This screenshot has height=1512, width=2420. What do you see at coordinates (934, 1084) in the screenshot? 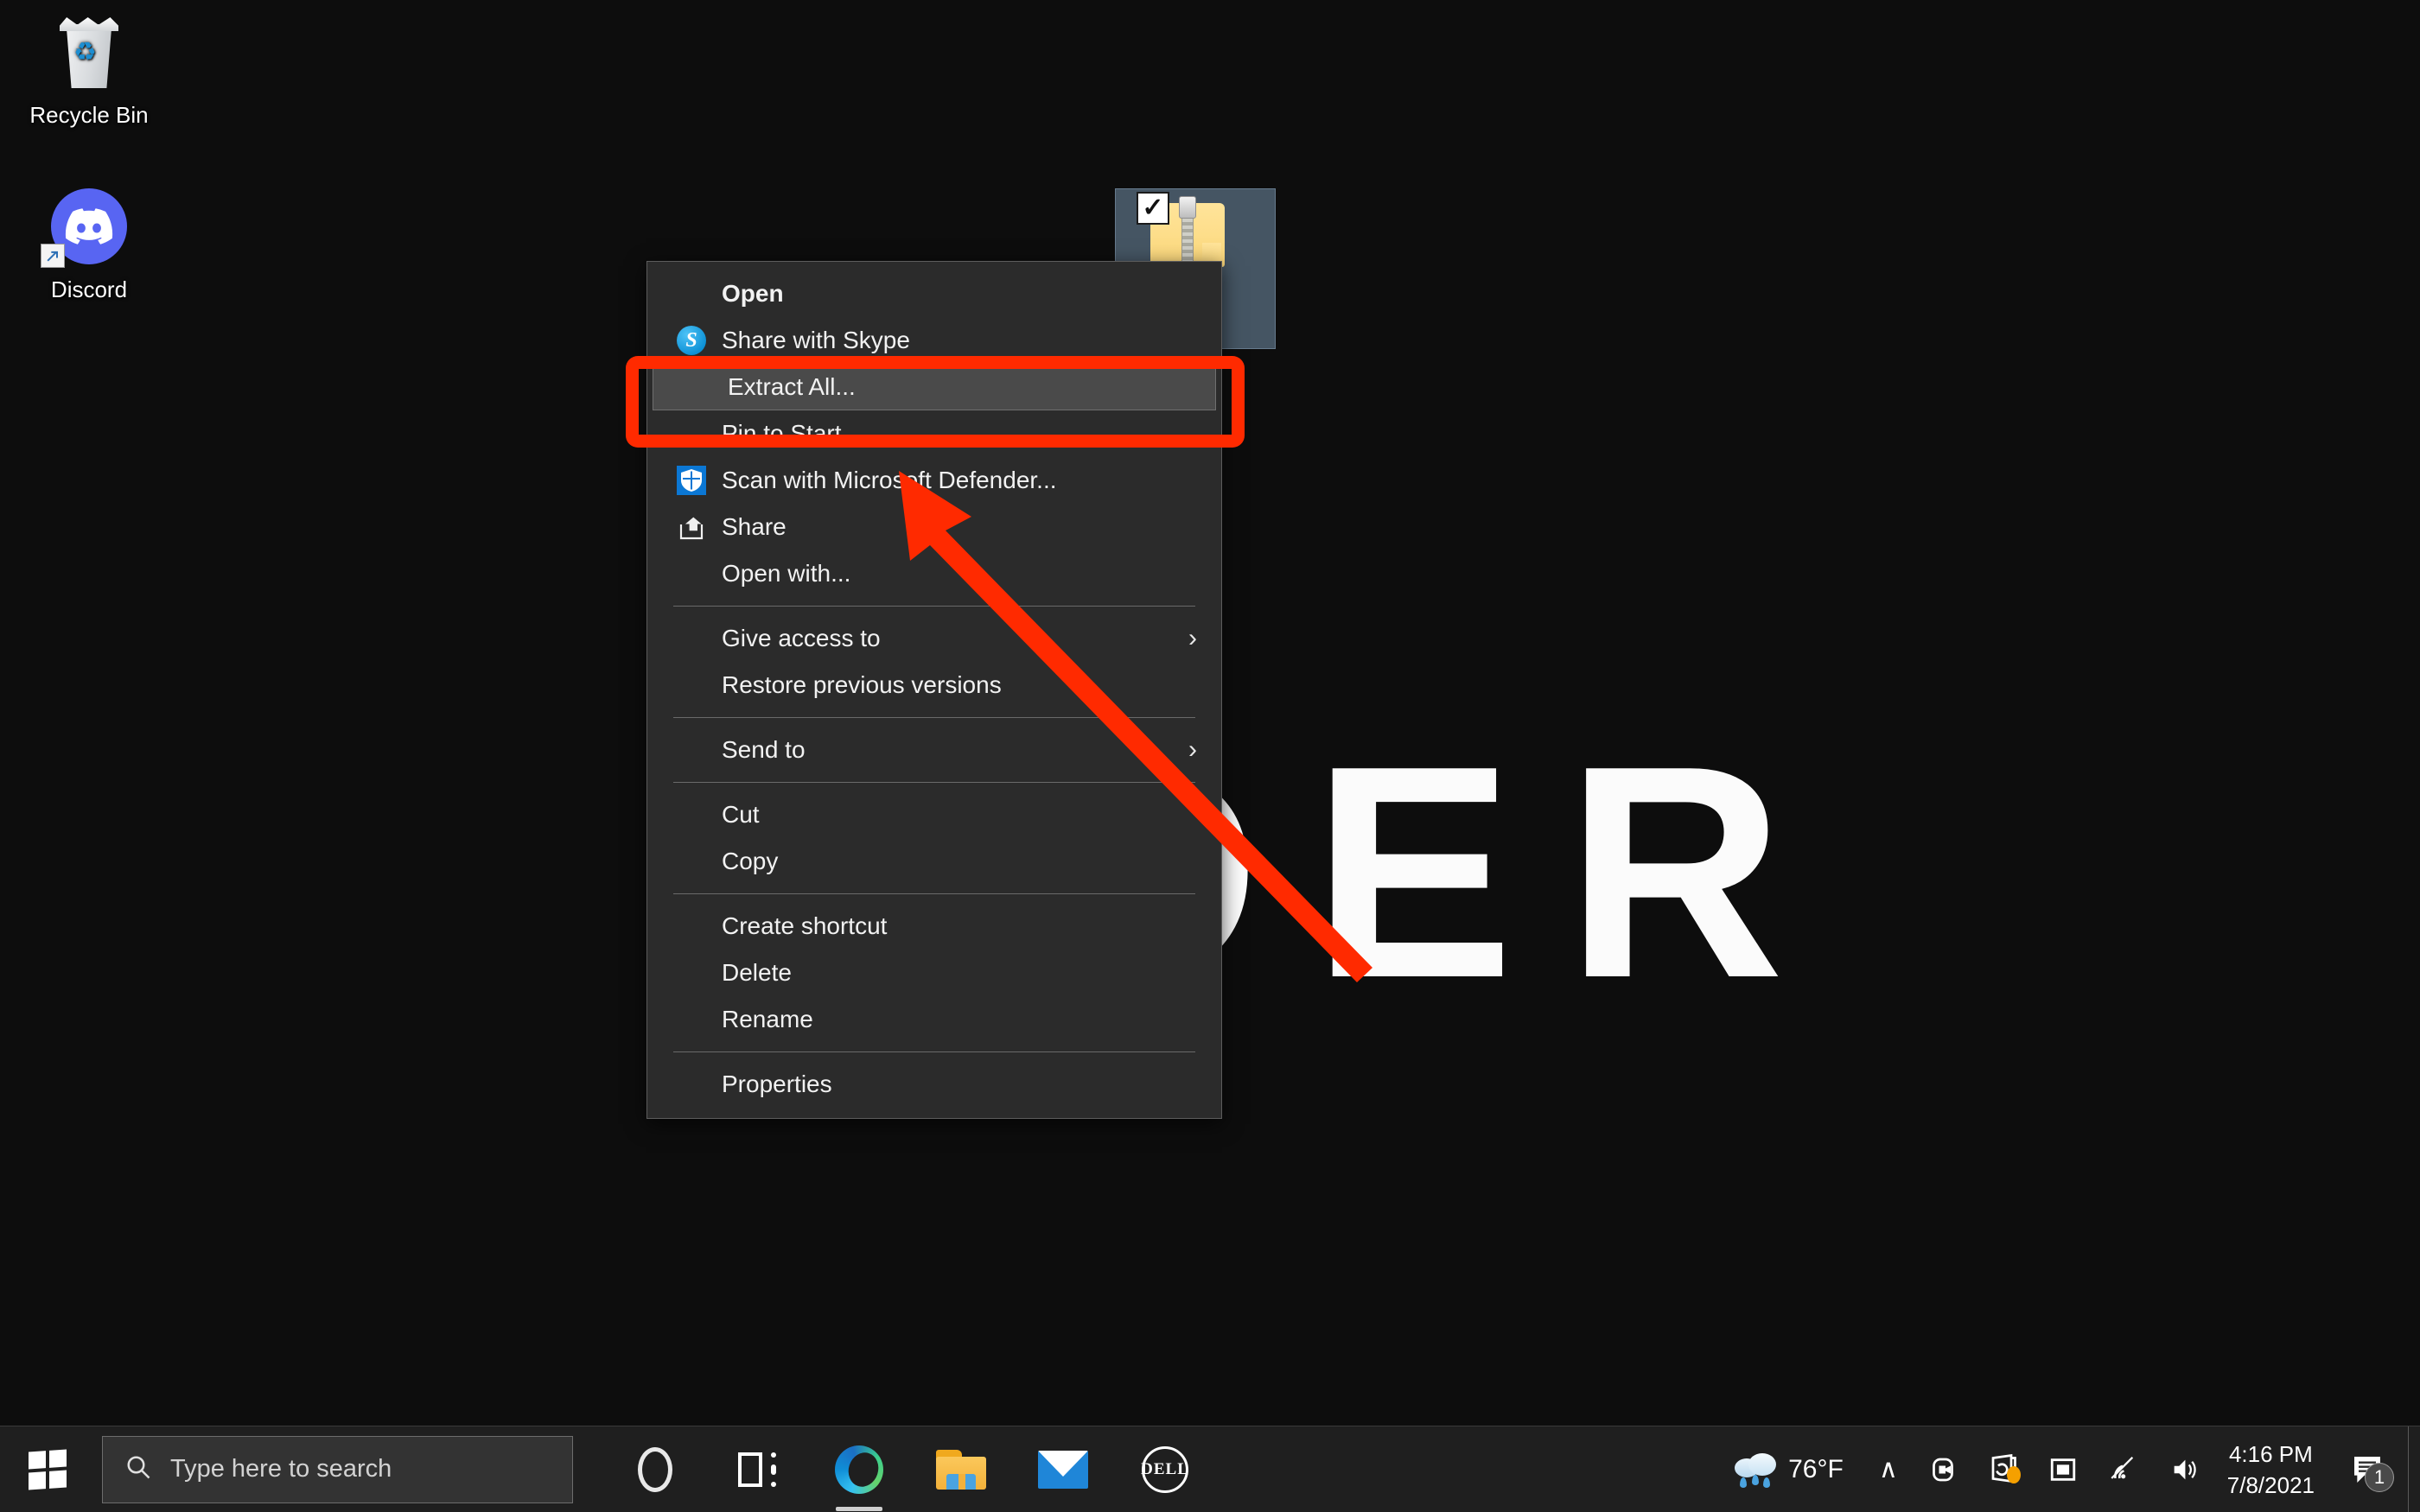
I see `menu-item-properties: Properties` at bounding box center [934, 1084].